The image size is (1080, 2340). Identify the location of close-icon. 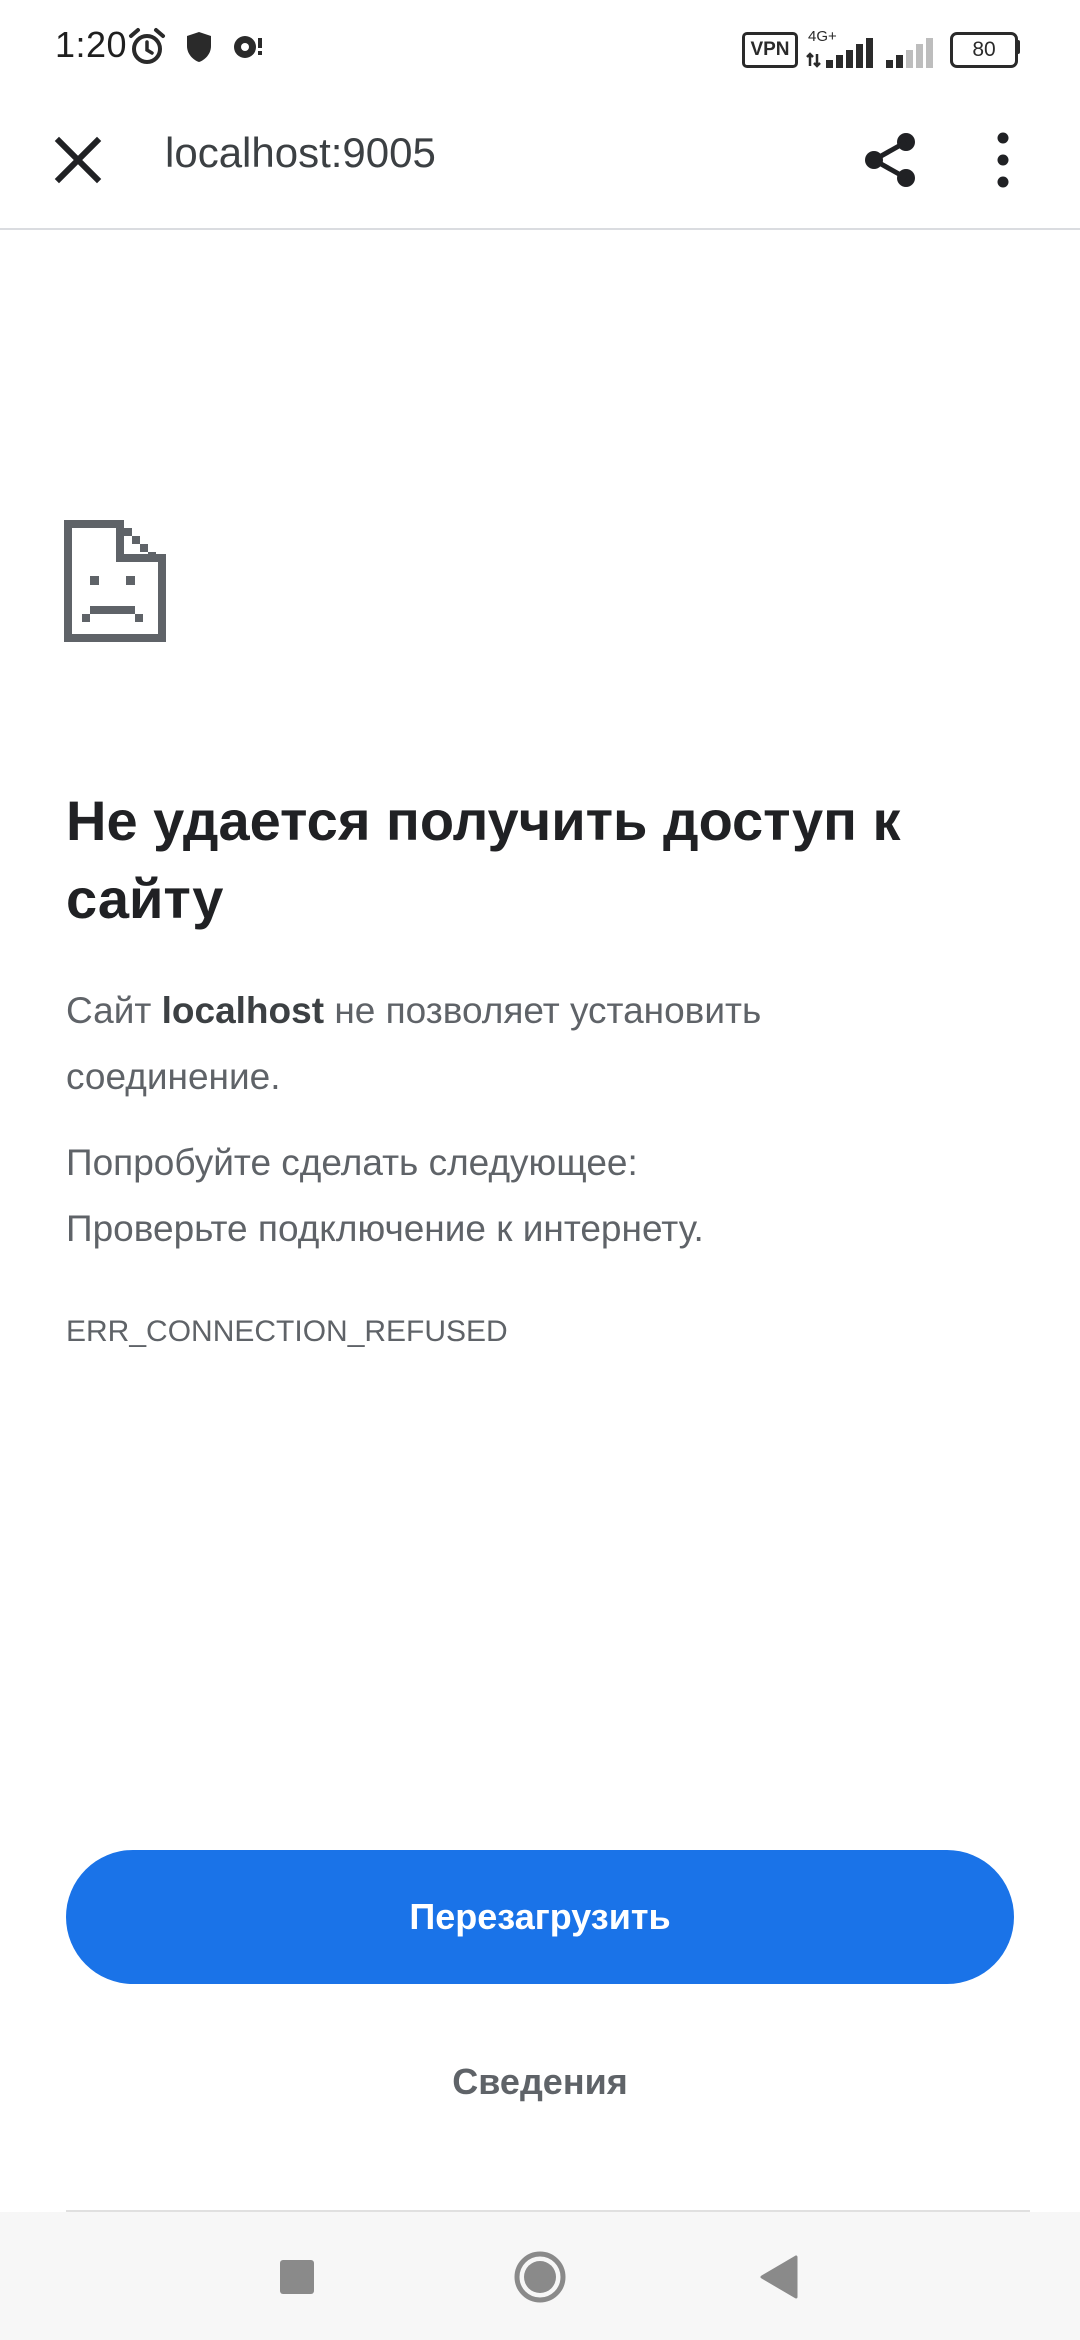
(78, 160).